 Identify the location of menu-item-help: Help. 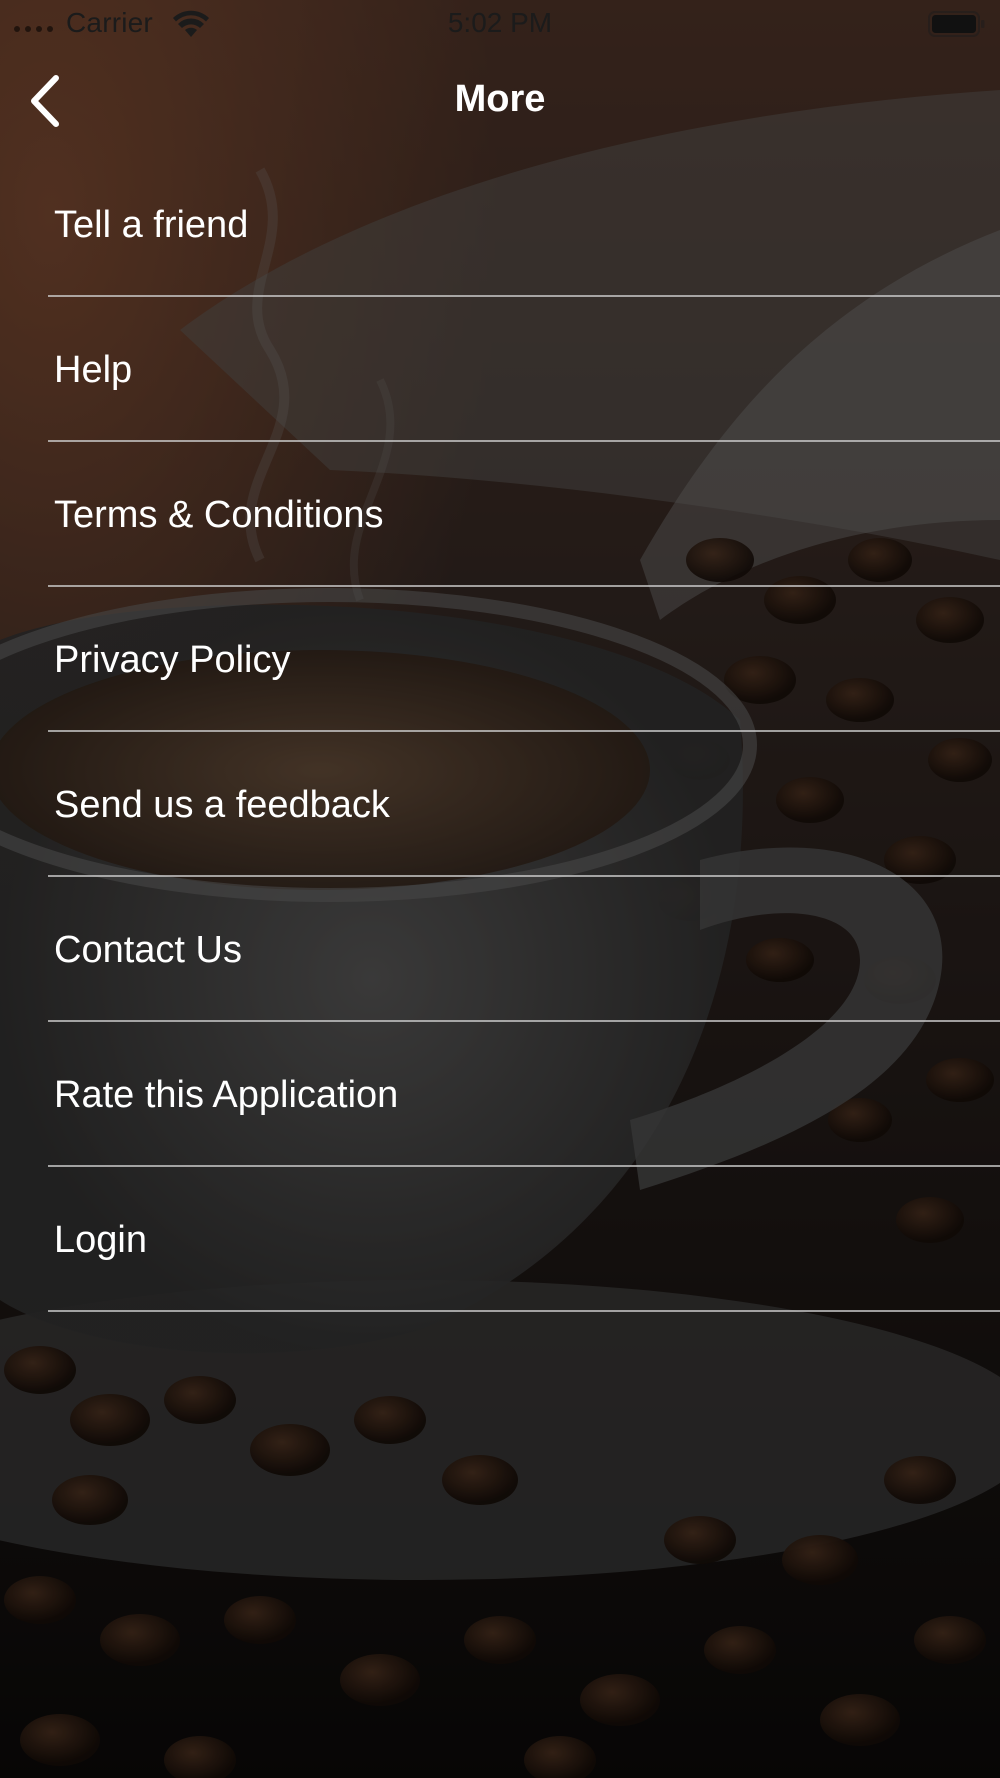
(500, 369).